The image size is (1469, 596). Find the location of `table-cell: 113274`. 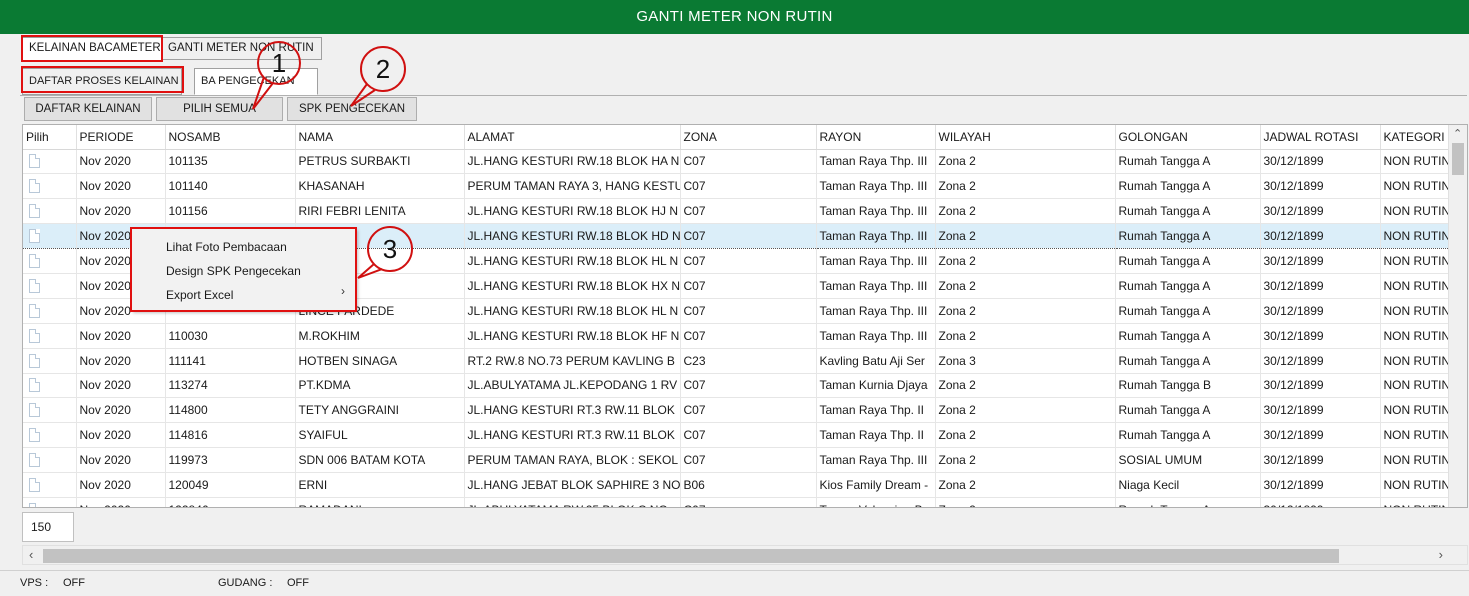

table-cell: 113274 is located at coordinates (230, 386).